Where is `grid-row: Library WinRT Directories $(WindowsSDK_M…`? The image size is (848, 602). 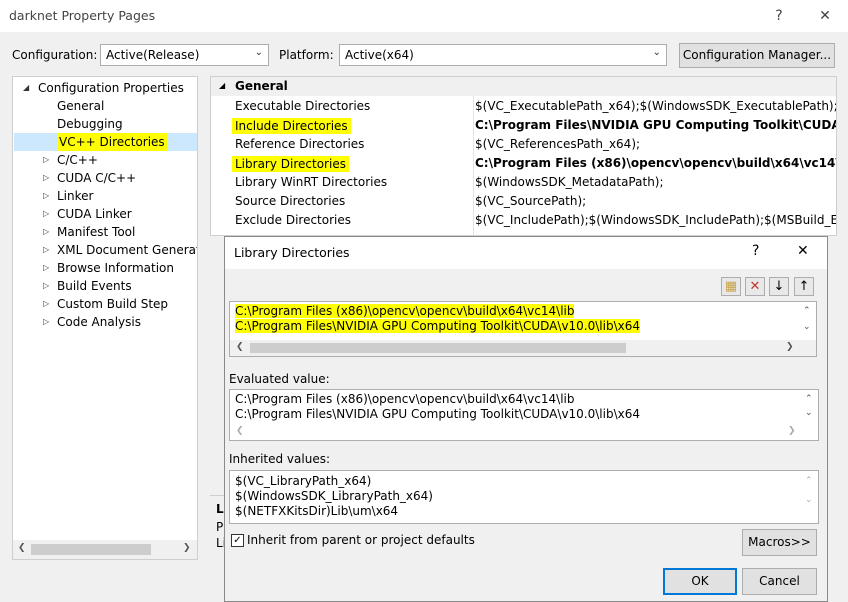 grid-row: Library WinRT Directories $(WindowsSDK_M… is located at coordinates (523, 182).